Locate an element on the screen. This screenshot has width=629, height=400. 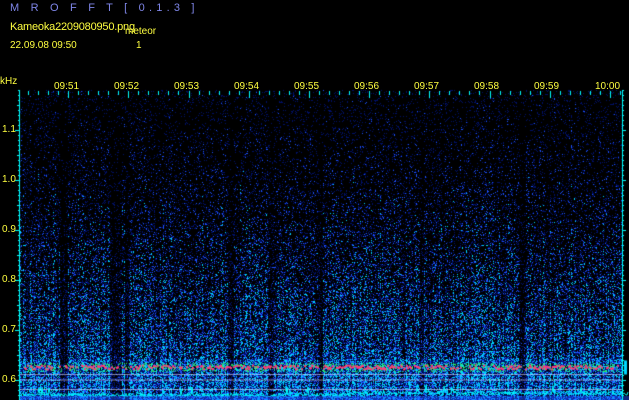
time-label: 09:55 is located at coordinates (307, 86).